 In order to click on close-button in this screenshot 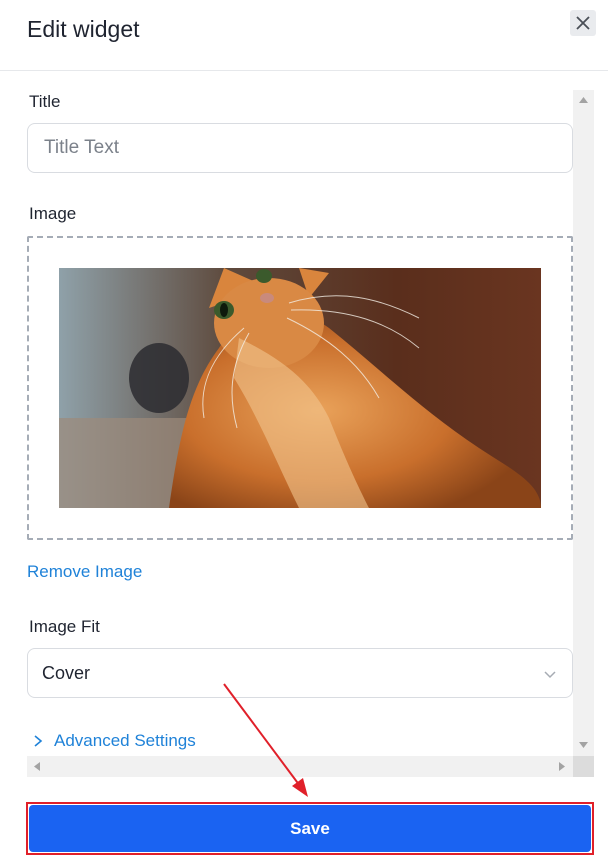, I will do `click(583, 23)`.